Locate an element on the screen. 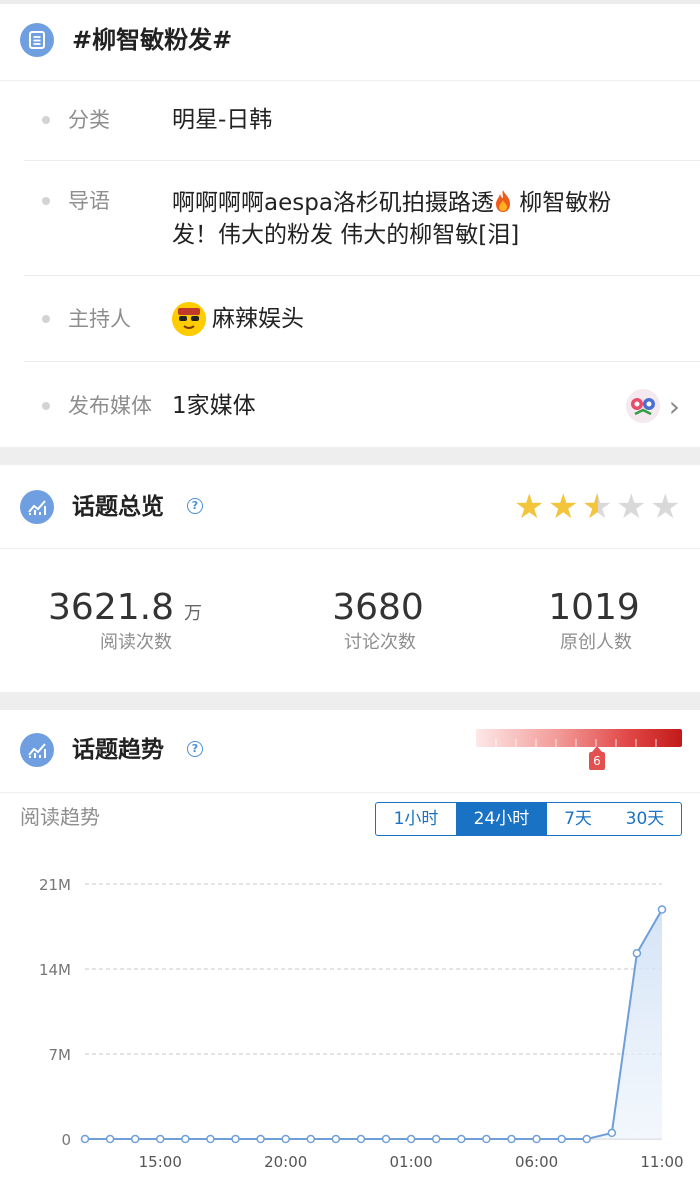 This screenshot has height=1200, width=700. media-avatar is located at coordinates (643, 406).